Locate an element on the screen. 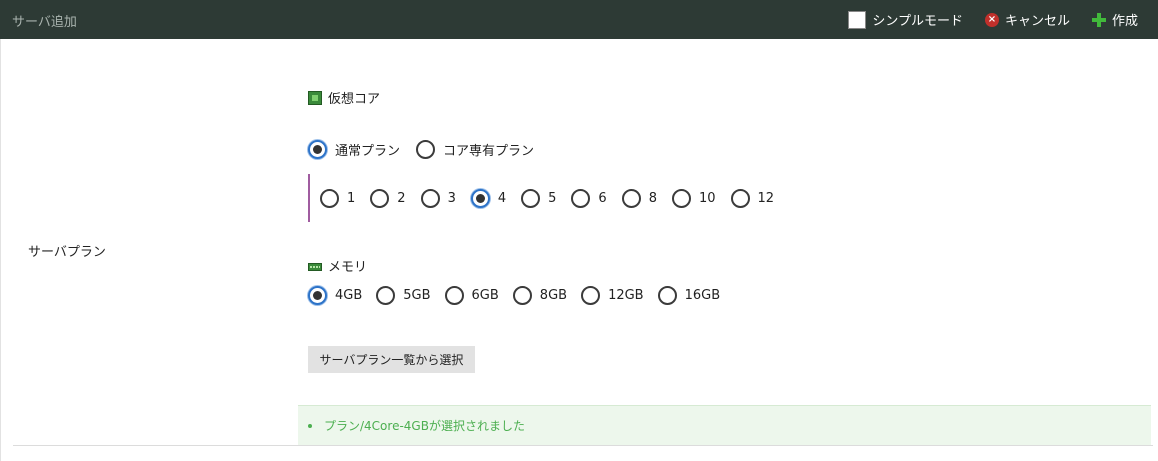  core-option-2: 2 is located at coordinates (388, 198).